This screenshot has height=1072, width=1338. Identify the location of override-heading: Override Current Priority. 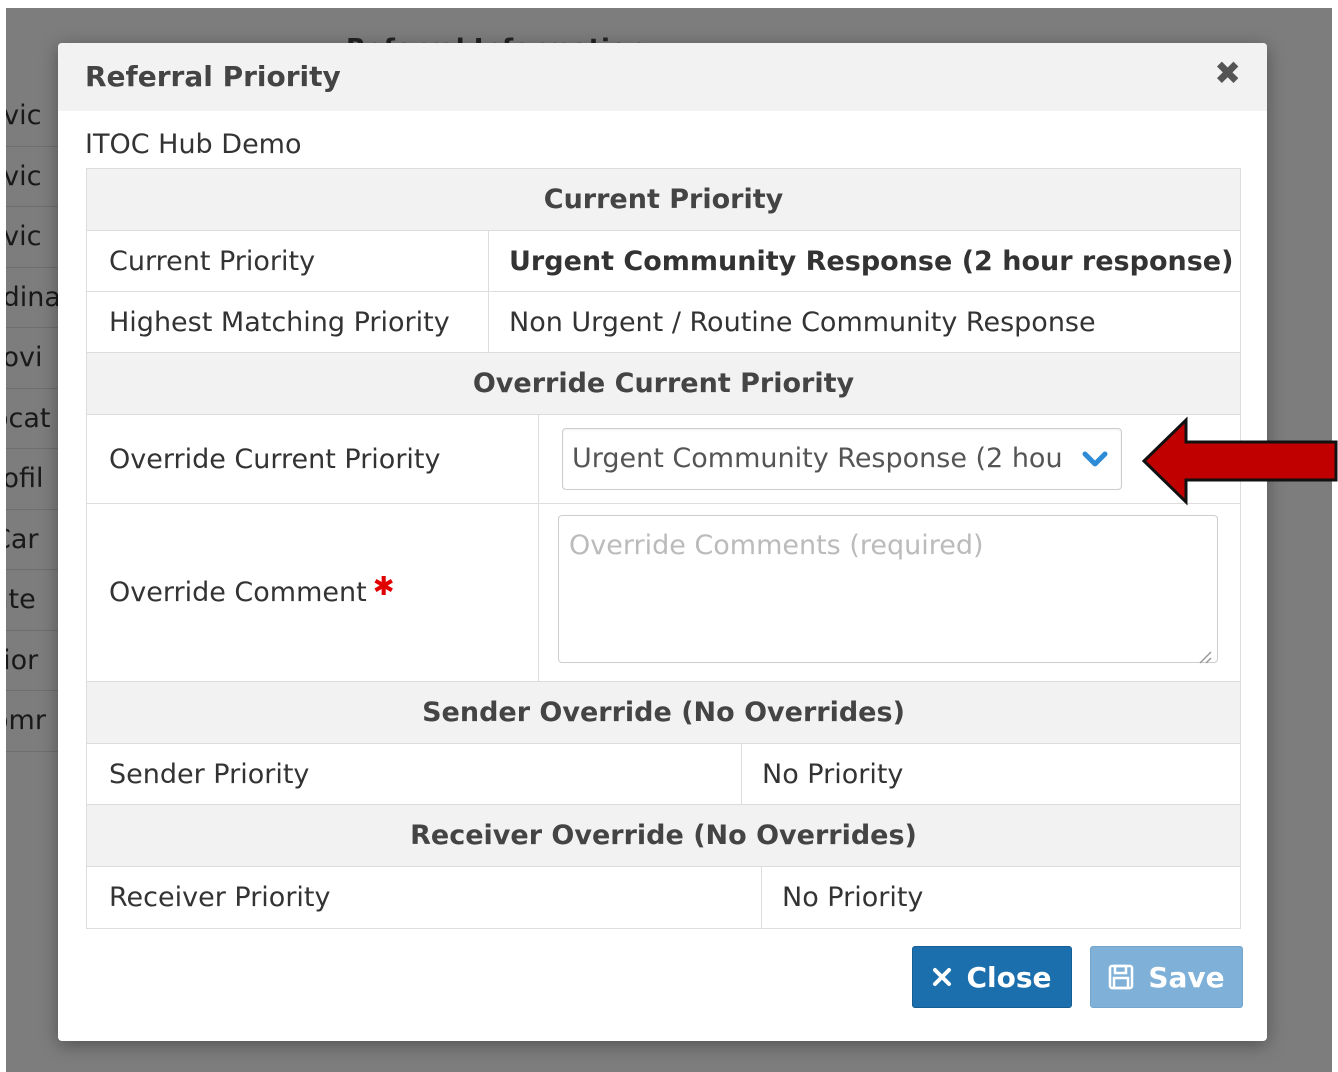
(663, 384).